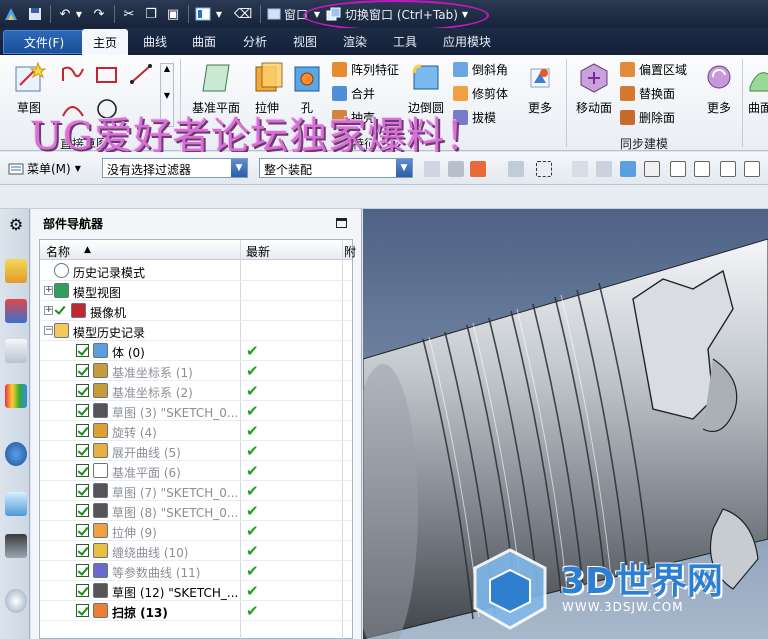  Describe the element at coordinates (129, 14) in the screenshot. I see `cut-icon: ✂` at that location.